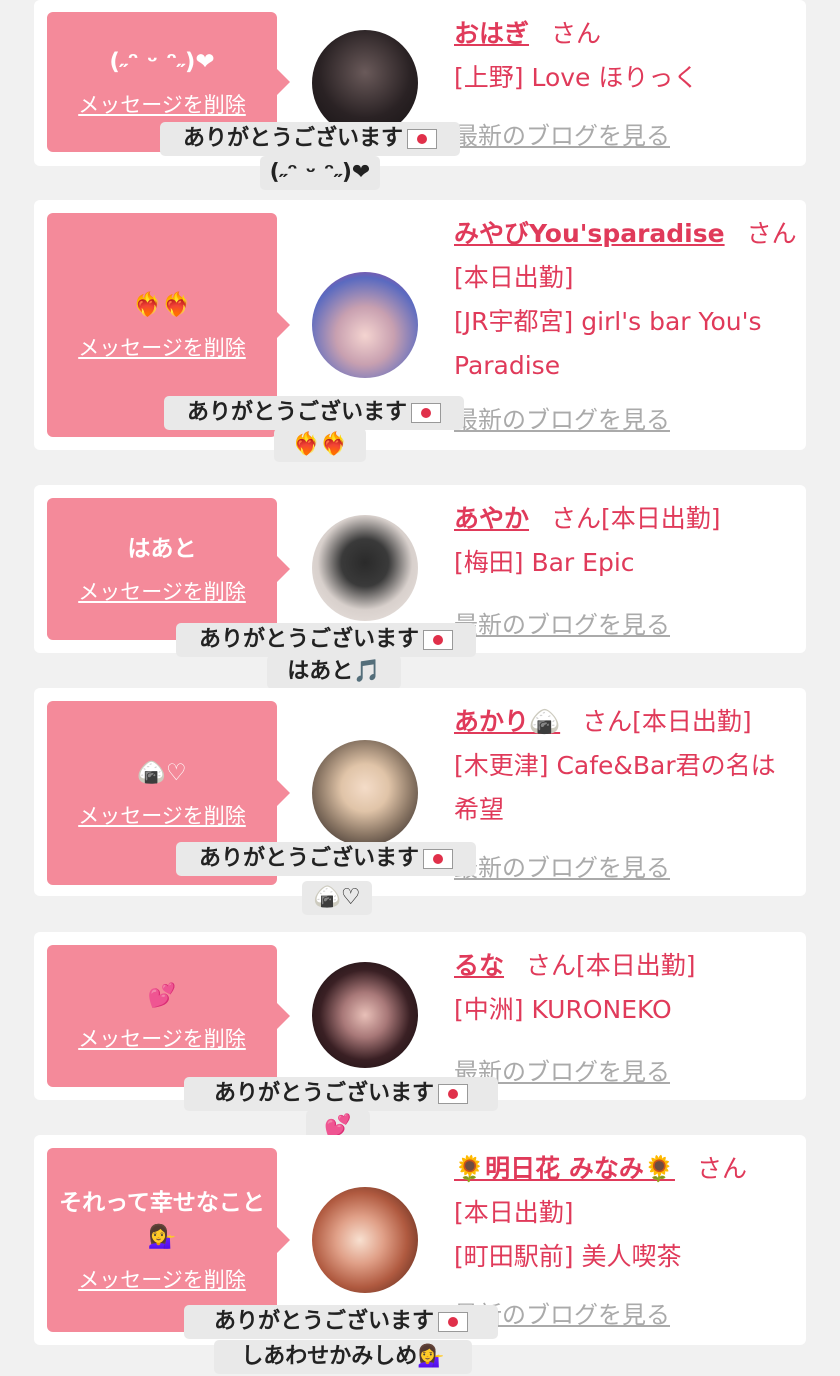 The width and height of the screenshot is (840, 1376). I want to click on reply-label: ❤️‍🔥❤️‍🔥, so click(320, 445).